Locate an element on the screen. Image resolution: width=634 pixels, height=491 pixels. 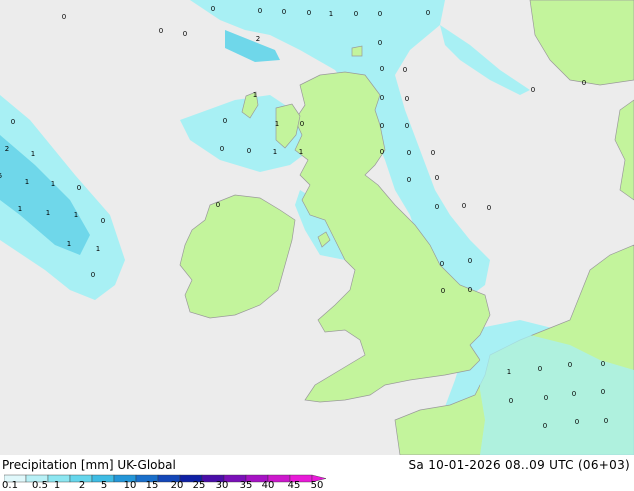
color-scale-label: 0.1 is located at coordinates (10, 485).